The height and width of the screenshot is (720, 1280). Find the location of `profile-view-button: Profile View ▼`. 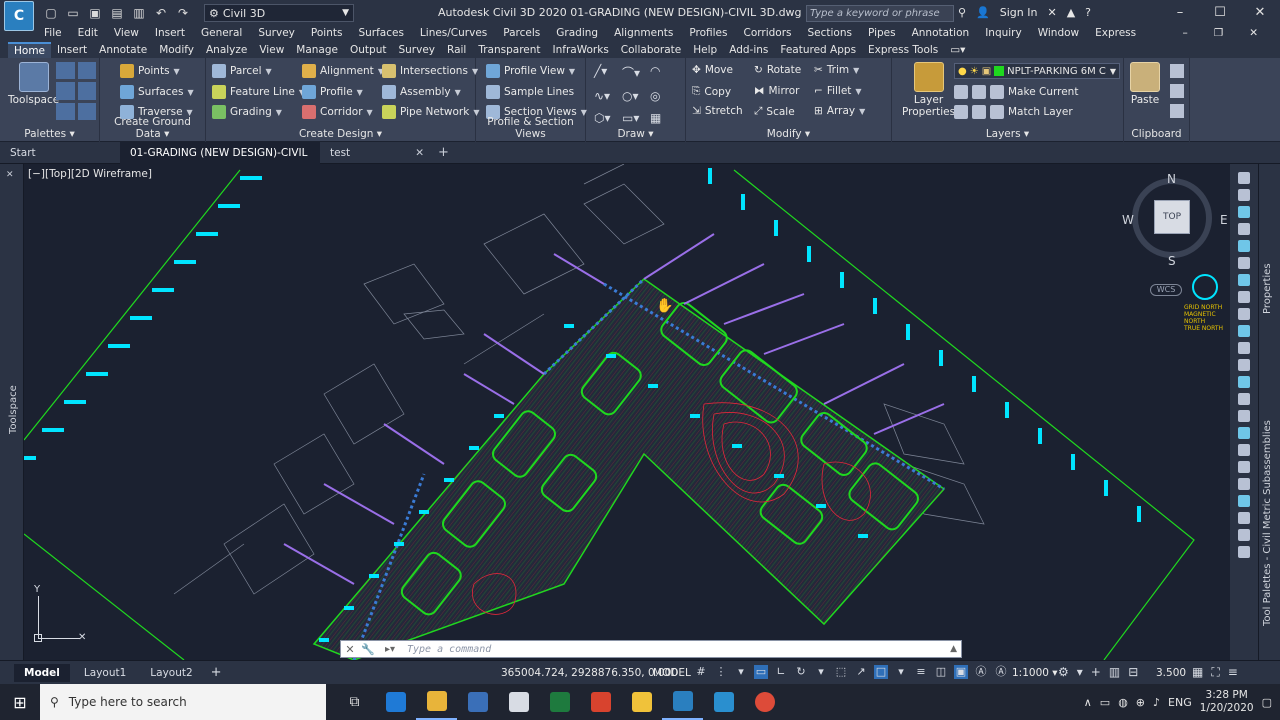

profile-view-button: Profile View ▼ is located at coordinates (530, 71).